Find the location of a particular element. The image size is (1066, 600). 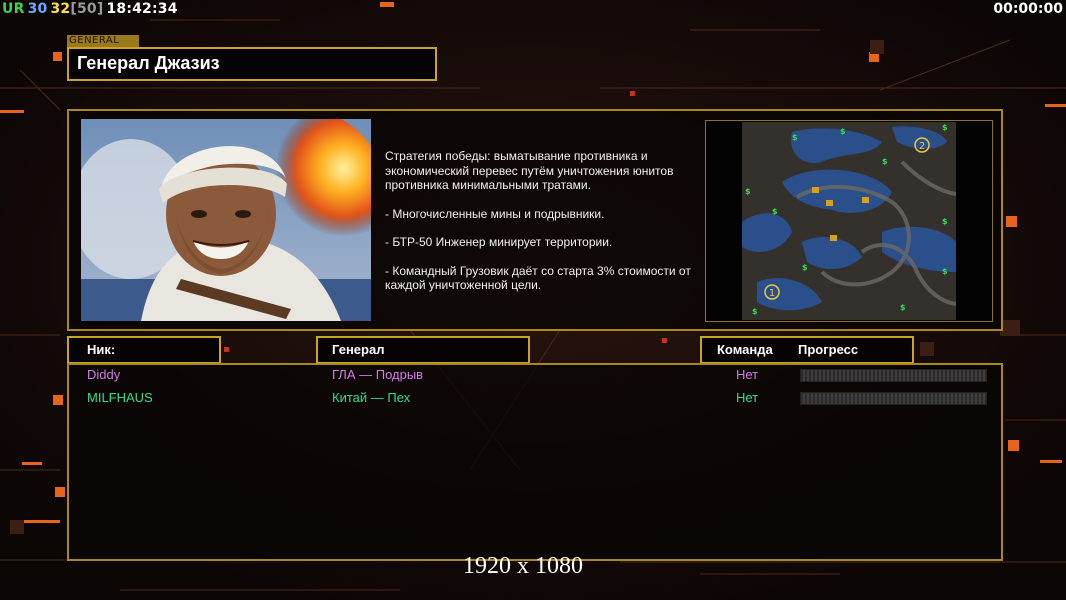

player-general: Китай — Пех is located at coordinates (371, 397).